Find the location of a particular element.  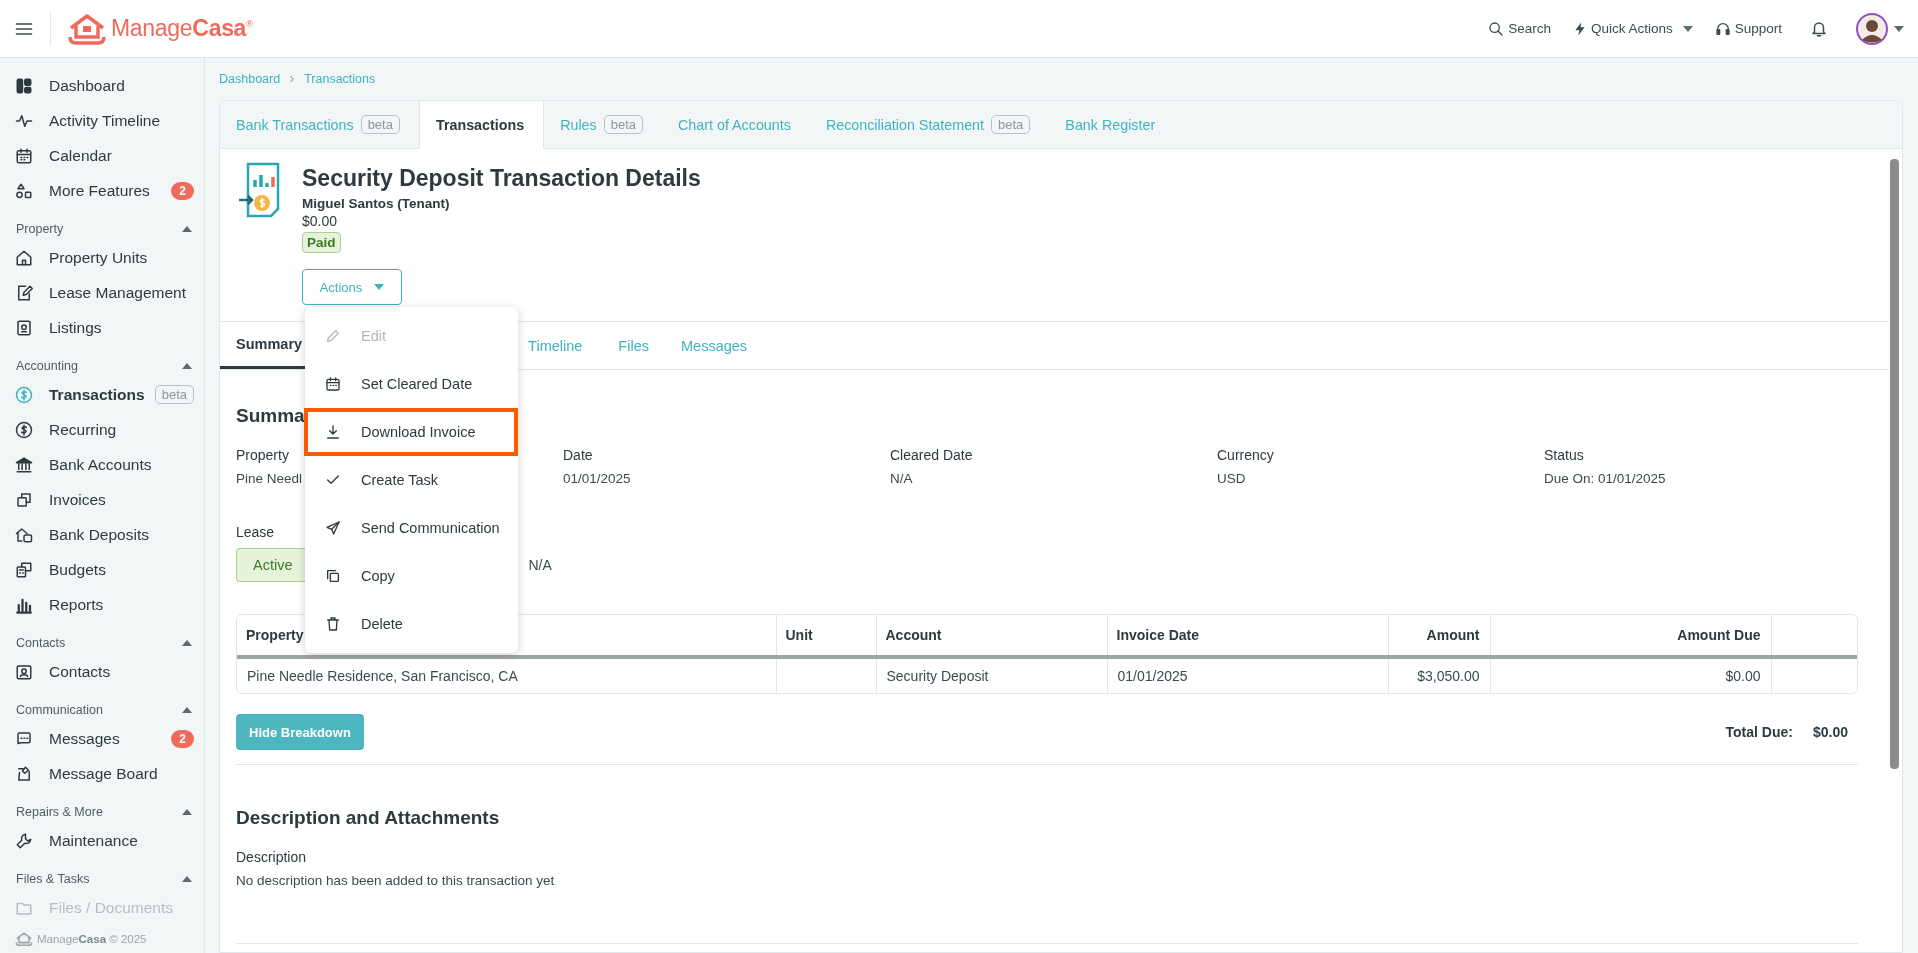

amount-text: $0.00 is located at coordinates (320, 221).